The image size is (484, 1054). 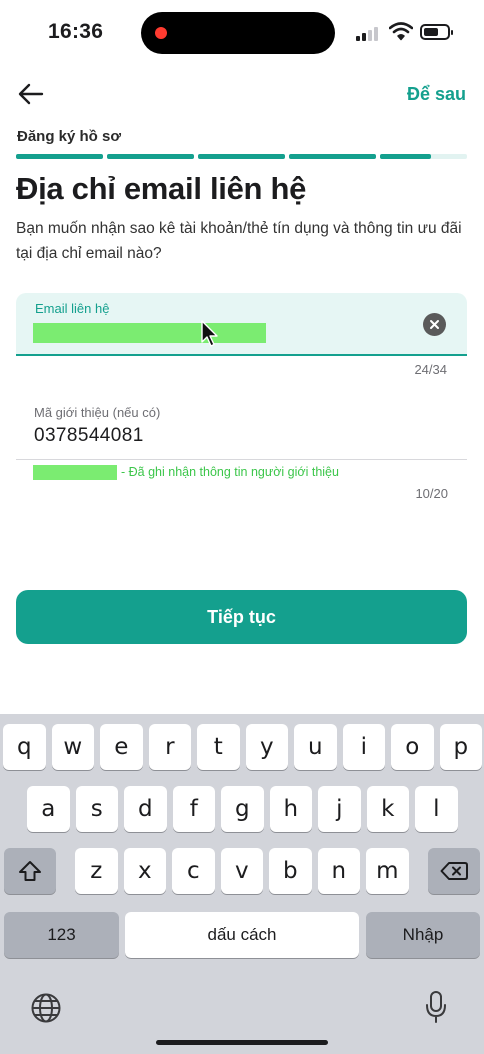 I want to click on clear-email-button, so click(x=434, y=324).